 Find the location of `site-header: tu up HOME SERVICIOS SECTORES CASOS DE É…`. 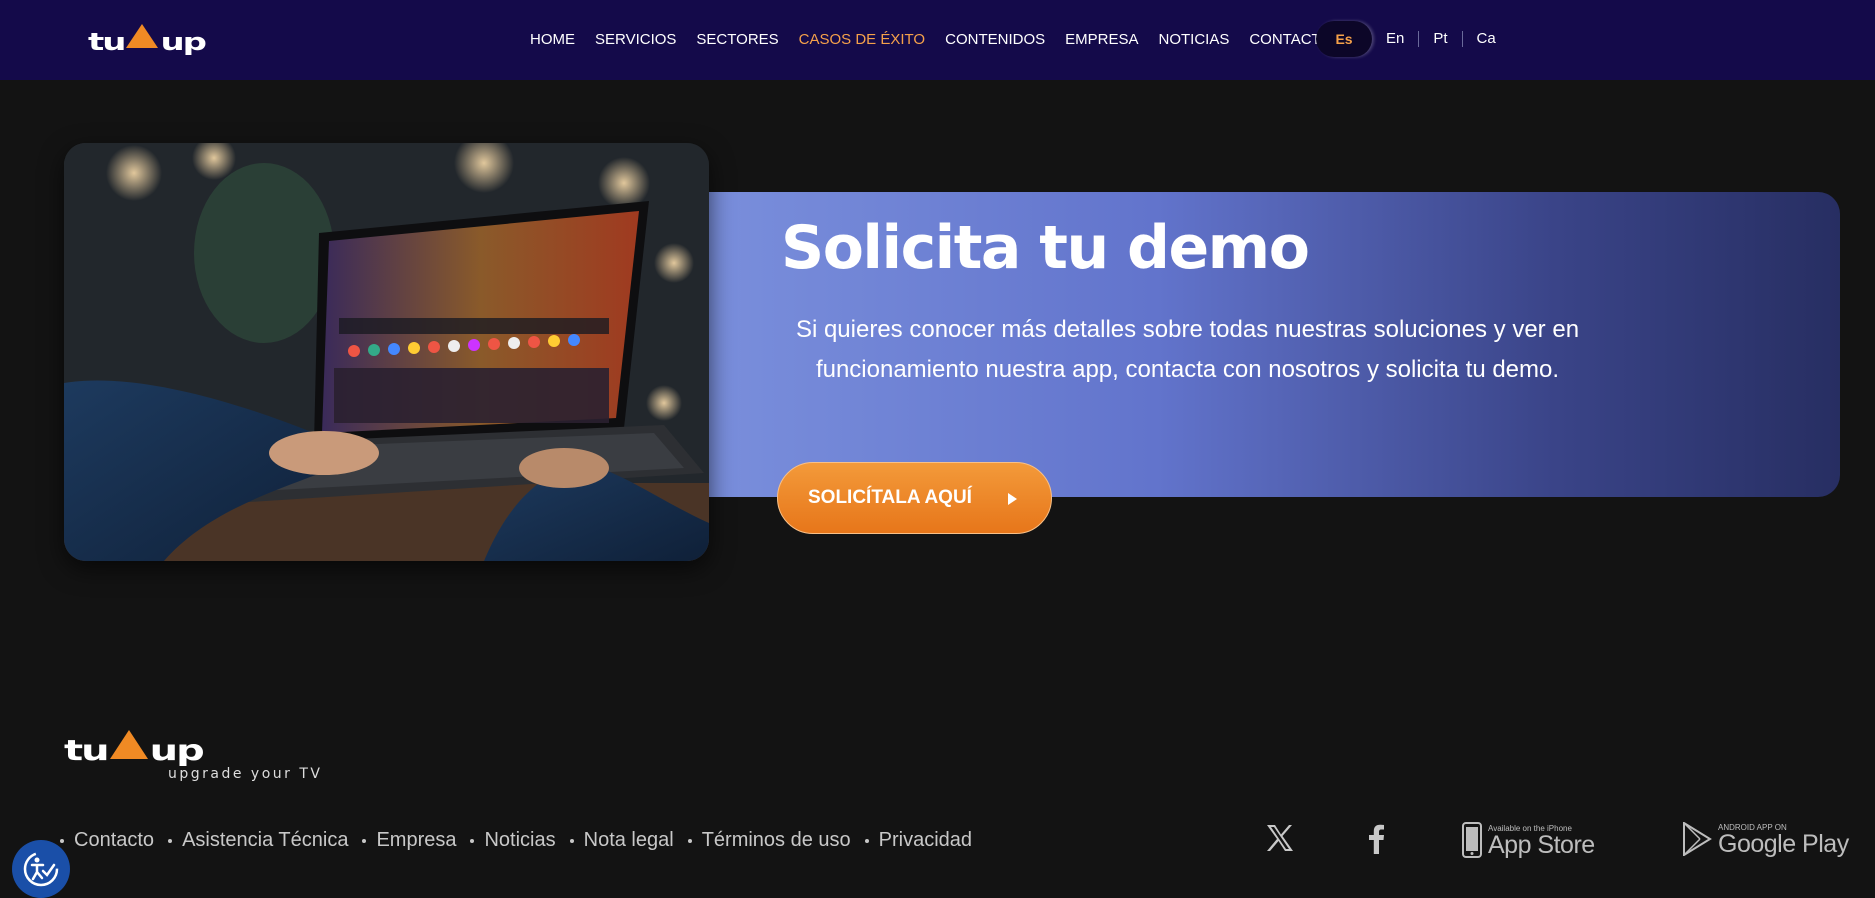

site-header: tu up HOME SERVICIOS SECTORES CASOS DE É… is located at coordinates (937, 40).